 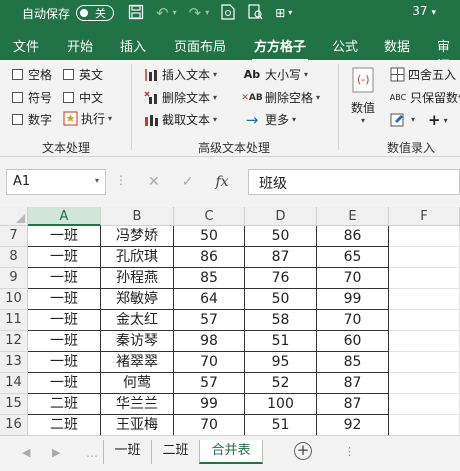 I want to click on case-button: Ab 大小写 ▾, so click(x=275, y=74).